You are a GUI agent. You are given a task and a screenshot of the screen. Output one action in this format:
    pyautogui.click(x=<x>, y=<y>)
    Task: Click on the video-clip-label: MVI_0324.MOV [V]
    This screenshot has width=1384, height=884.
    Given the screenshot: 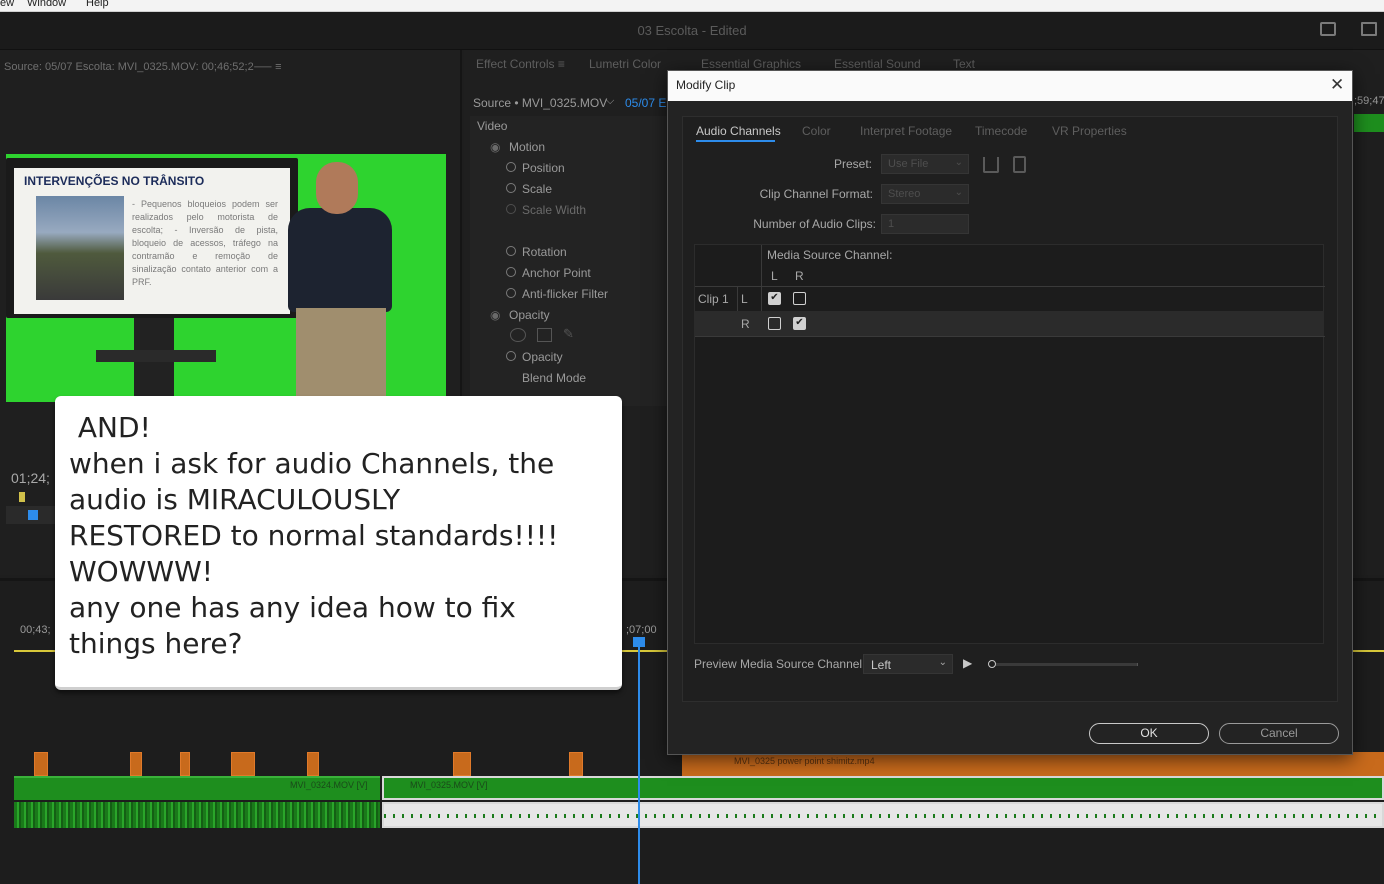 What is the action you would take?
    pyautogui.click(x=329, y=785)
    